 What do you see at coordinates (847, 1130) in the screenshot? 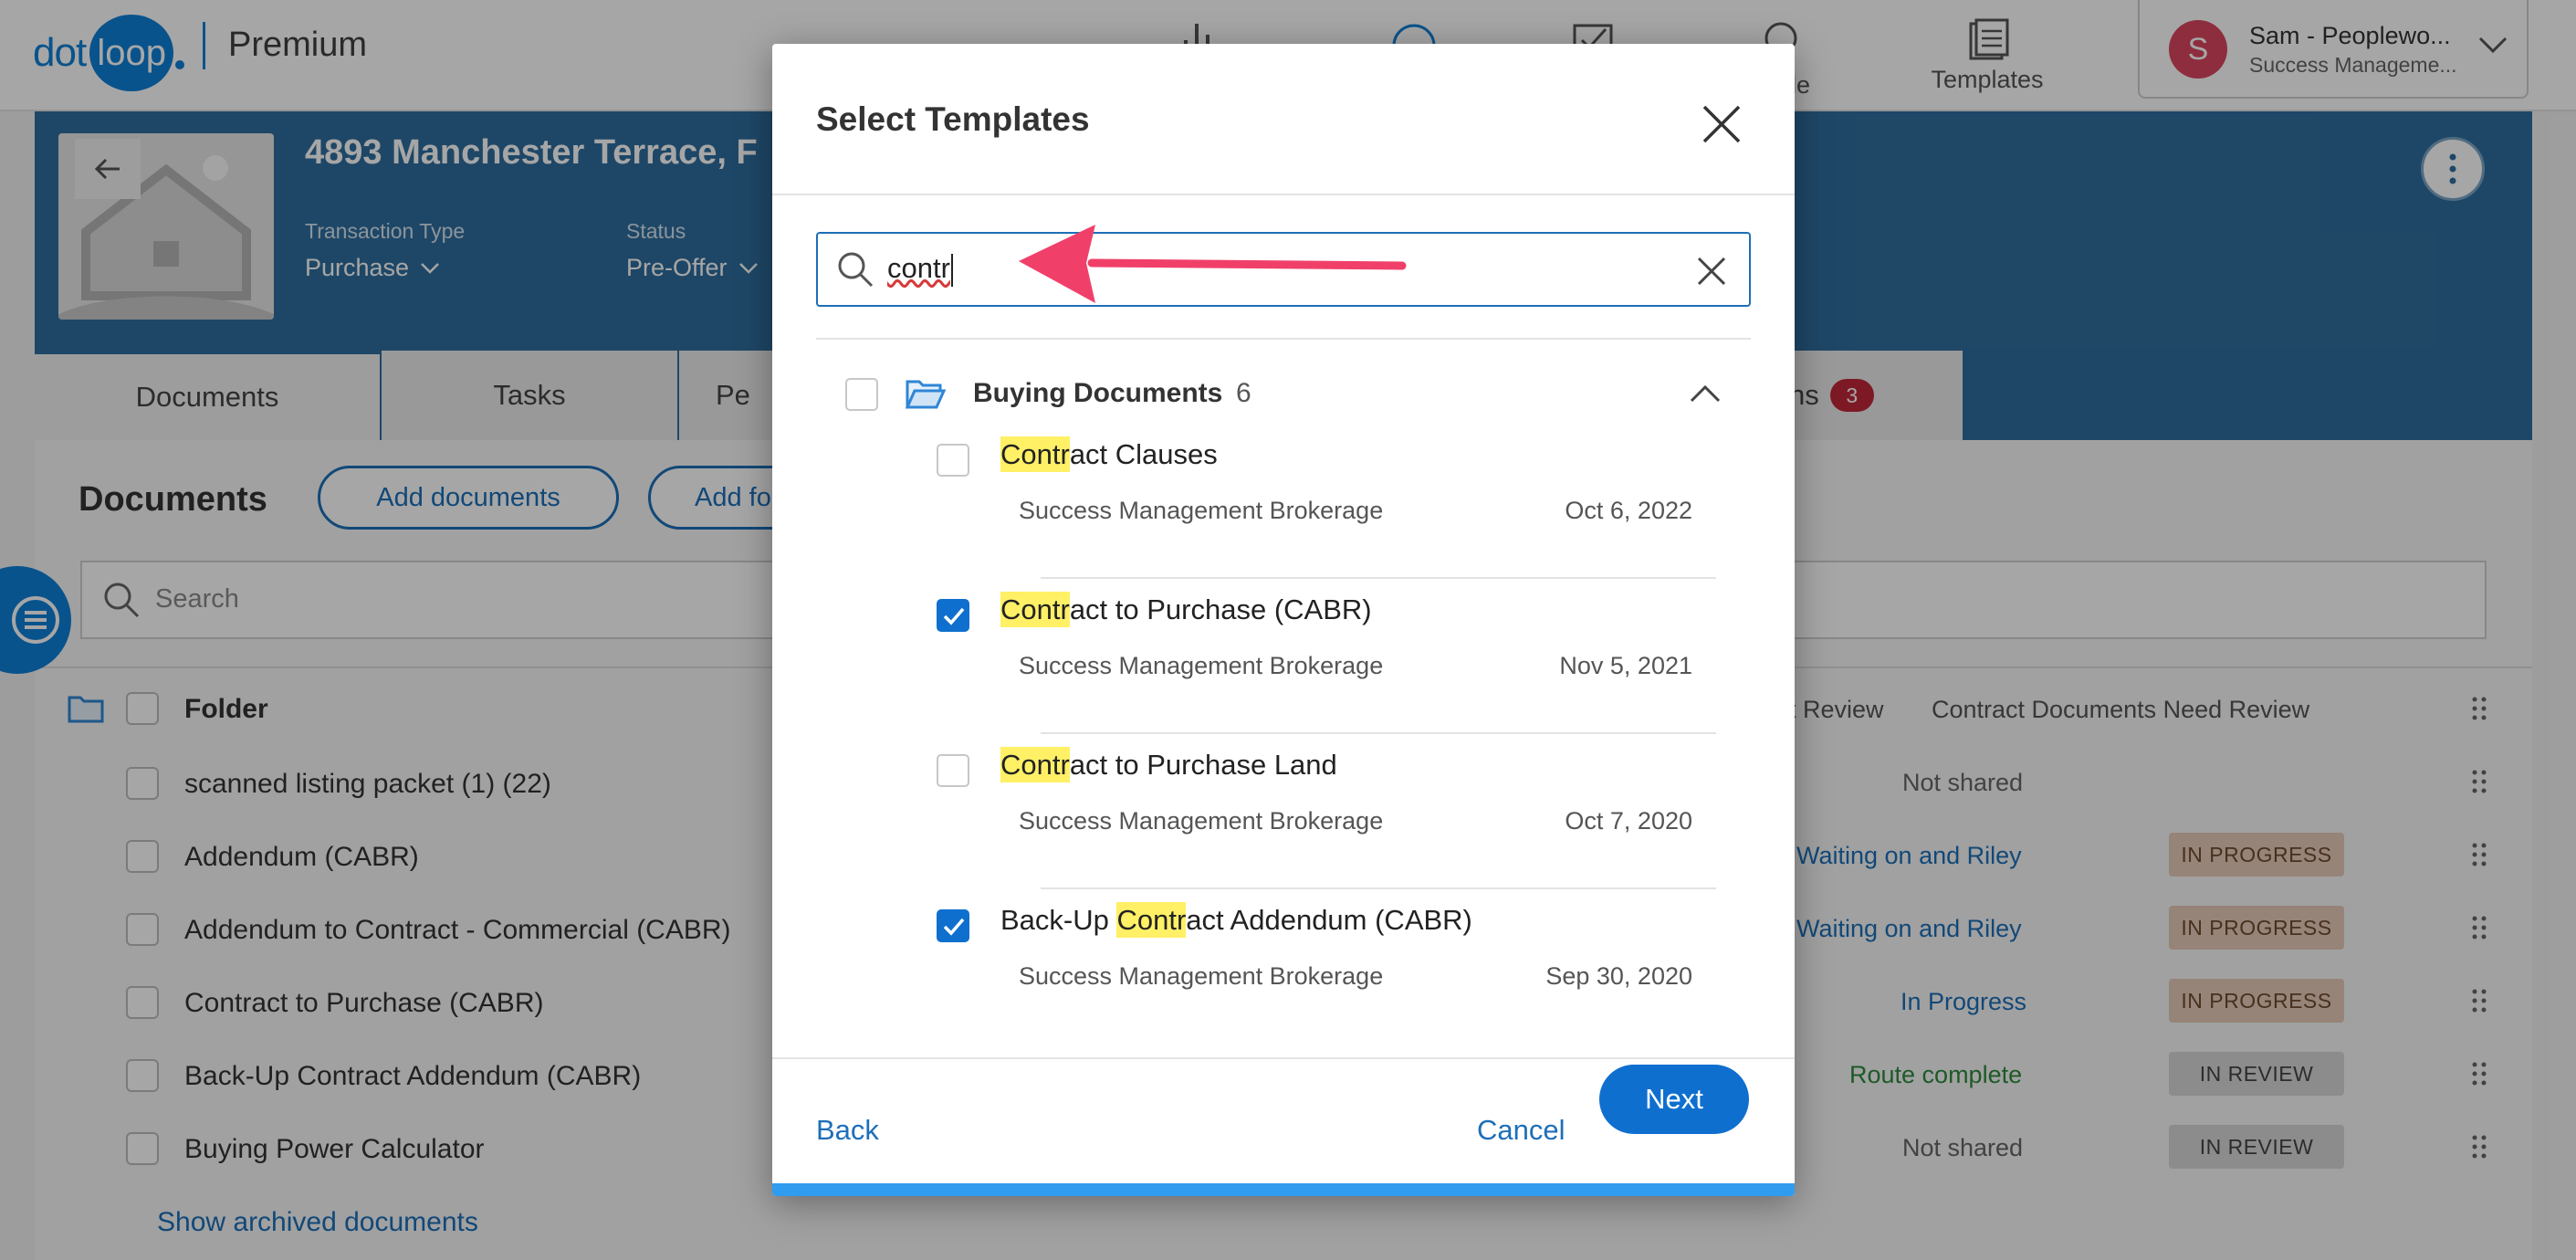
I see `back-button: Back` at bounding box center [847, 1130].